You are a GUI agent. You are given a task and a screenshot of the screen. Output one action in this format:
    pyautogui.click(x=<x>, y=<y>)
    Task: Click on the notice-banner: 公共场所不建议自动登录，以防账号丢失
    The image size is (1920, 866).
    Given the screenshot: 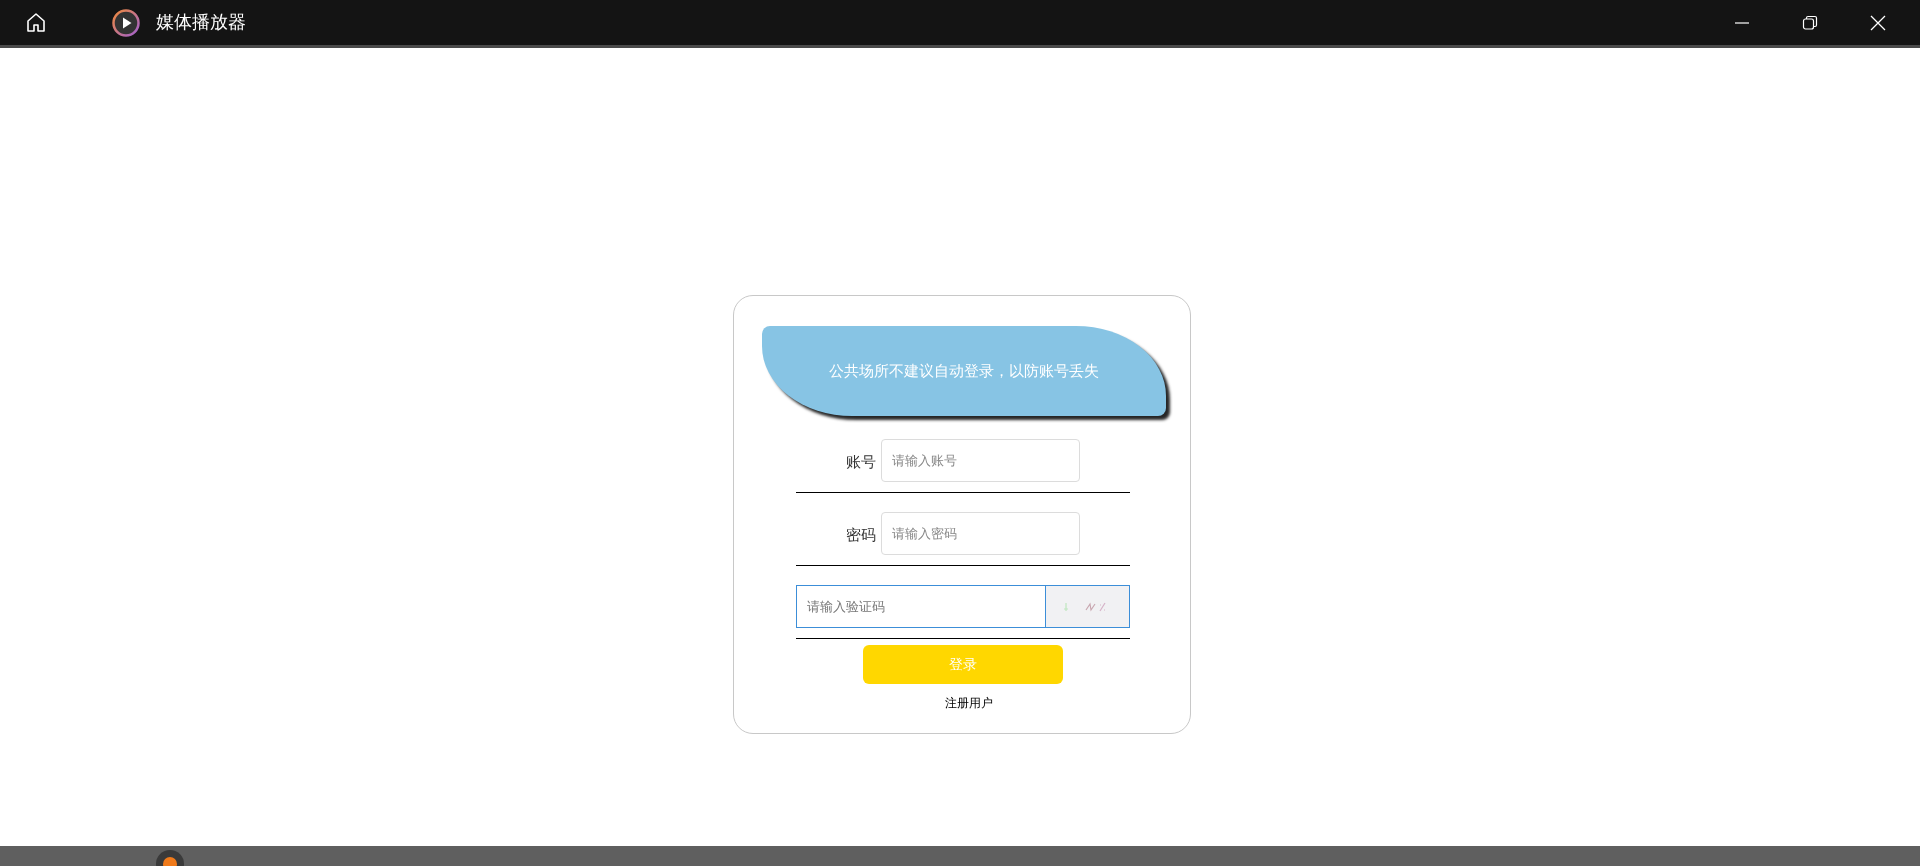 What is the action you would take?
    pyautogui.click(x=964, y=371)
    